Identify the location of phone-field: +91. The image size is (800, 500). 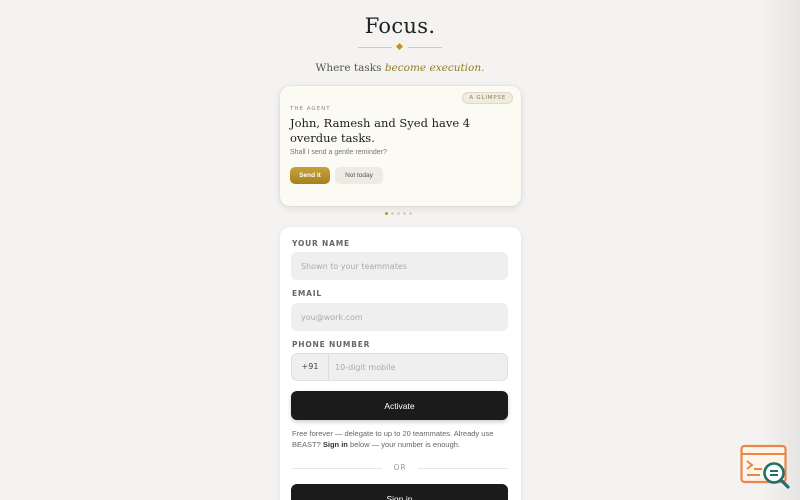
(399, 367).